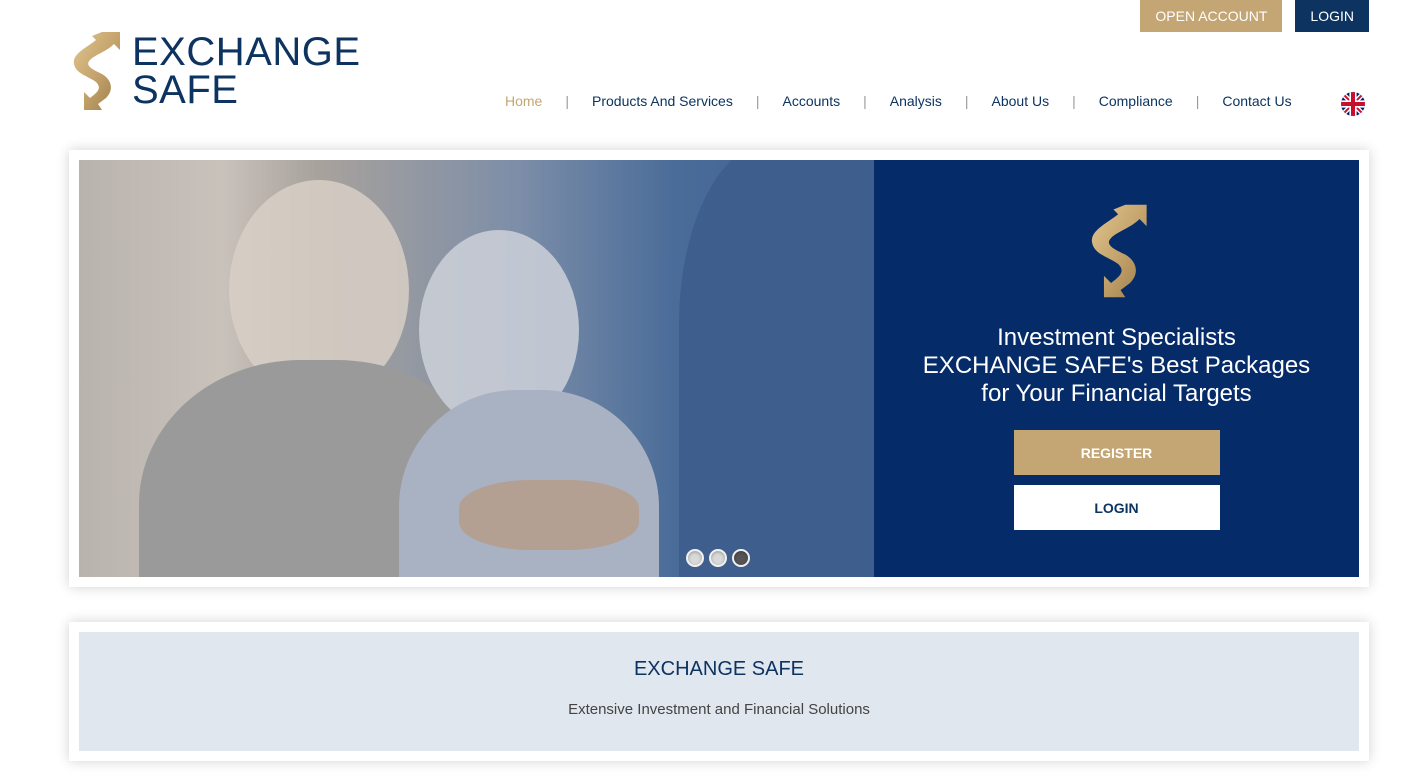  Describe the element at coordinates (1116, 393) in the screenshot. I see `hero-subtitle-line-2: for Your Financial Targets` at that location.